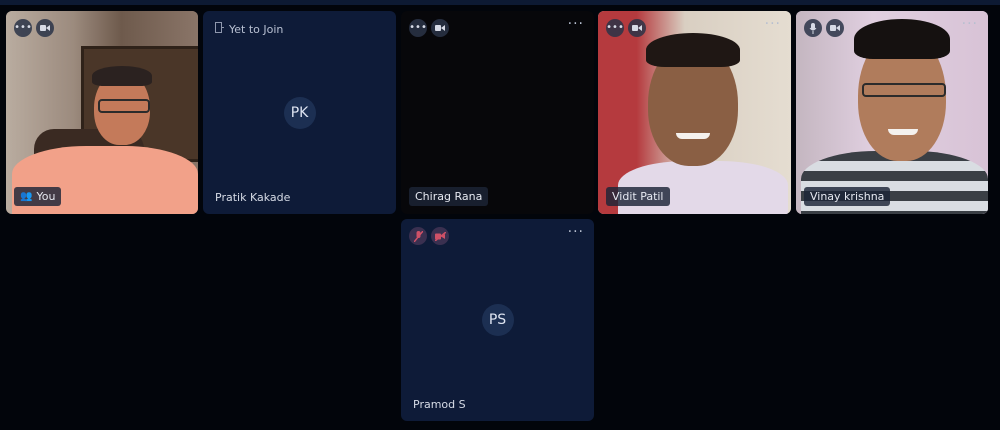 Image resolution: width=1000 pixels, height=430 pixels. I want to click on participant-tile-pratik: Yet to Join PK Pratik Kakade, so click(299, 112).